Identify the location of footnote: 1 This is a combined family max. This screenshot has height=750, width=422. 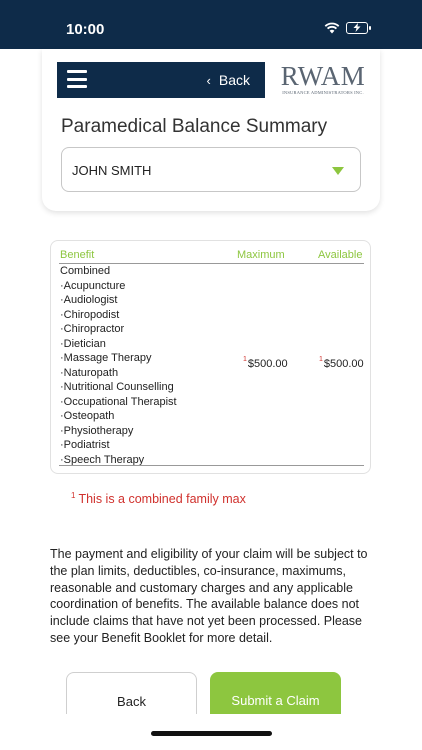
(158, 498).